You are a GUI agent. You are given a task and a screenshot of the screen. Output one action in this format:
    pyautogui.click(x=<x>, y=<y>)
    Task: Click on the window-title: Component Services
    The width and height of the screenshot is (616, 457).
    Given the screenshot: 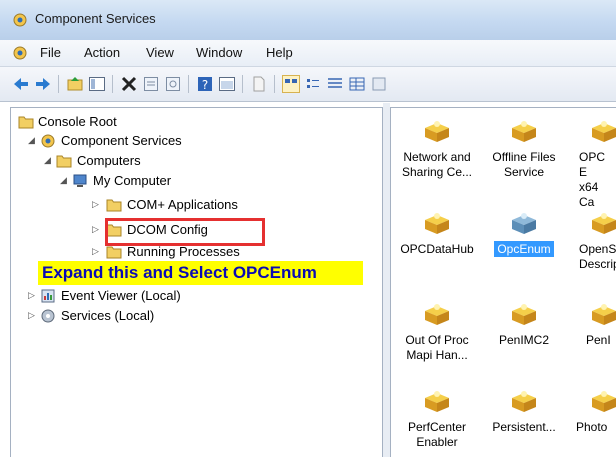 What is the action you would take?
    pyautogui.click(x=95, y=18)
    